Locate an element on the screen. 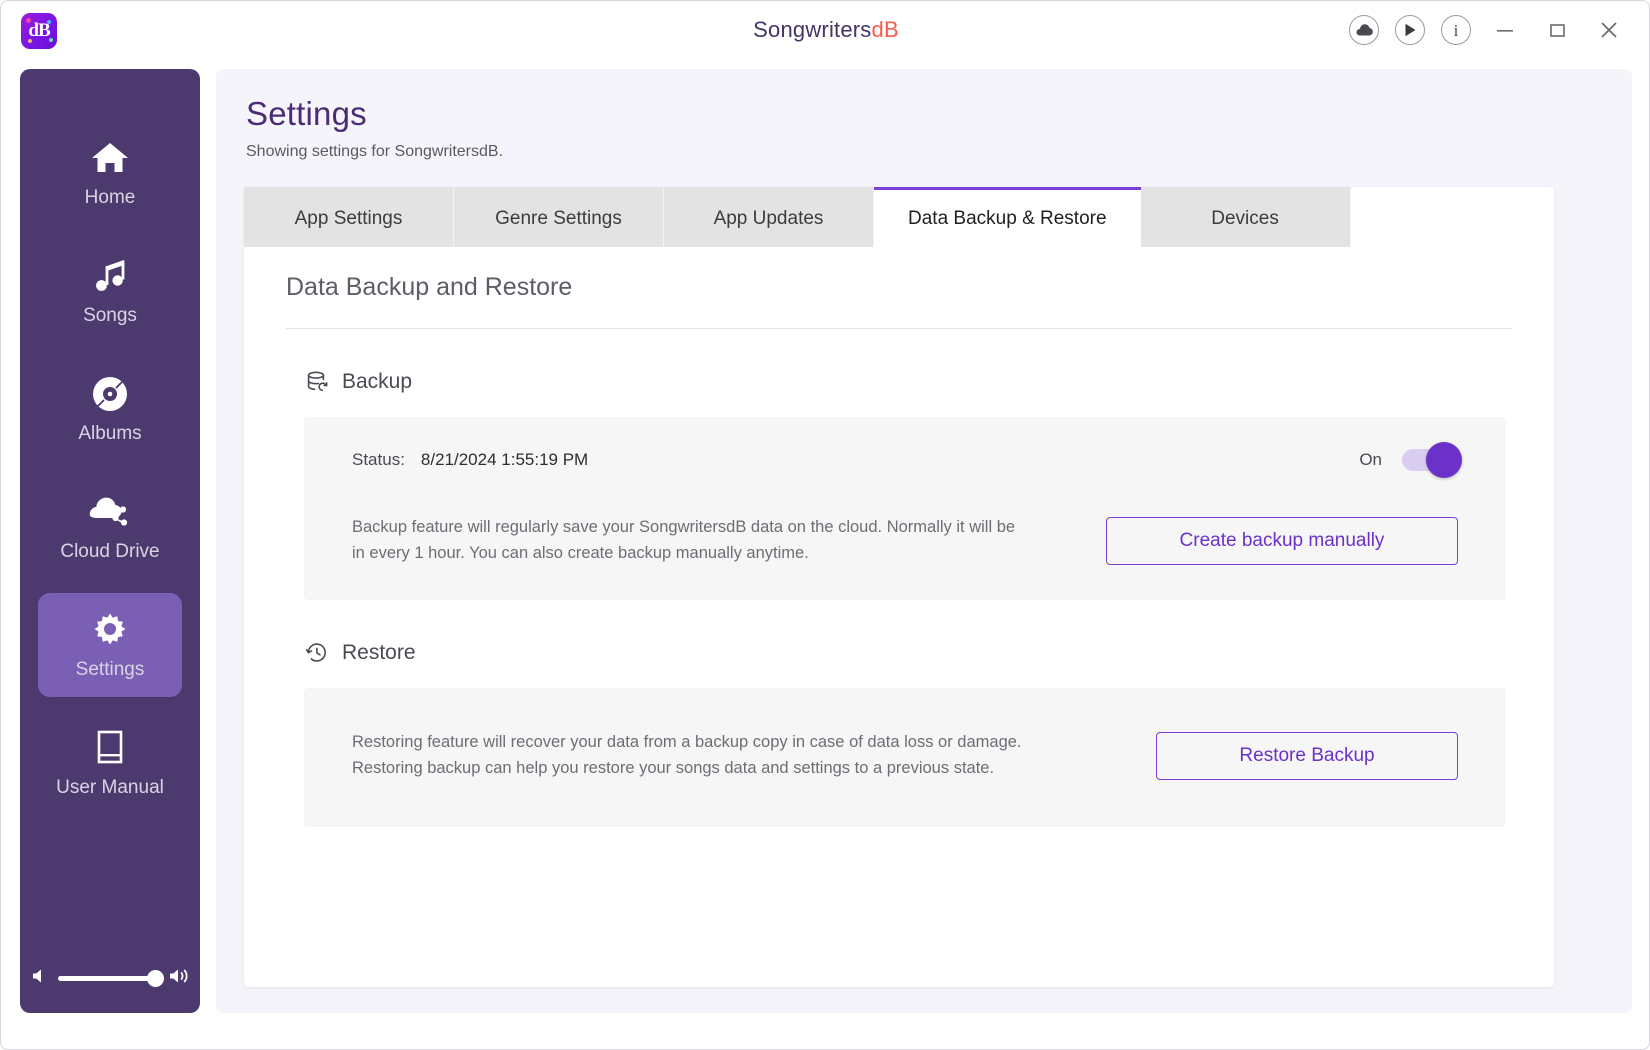  tab-label: Data Backup & Restore is located at coordinates (1007, 218).